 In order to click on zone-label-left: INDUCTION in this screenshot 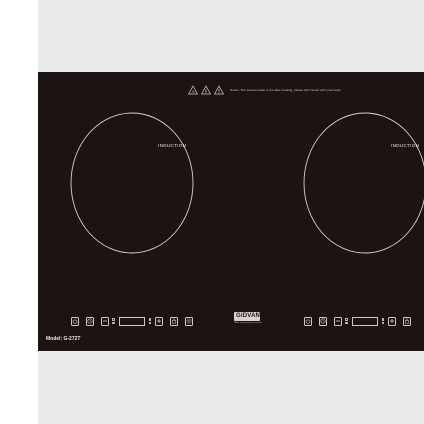, I will do `click(172, 145)`.